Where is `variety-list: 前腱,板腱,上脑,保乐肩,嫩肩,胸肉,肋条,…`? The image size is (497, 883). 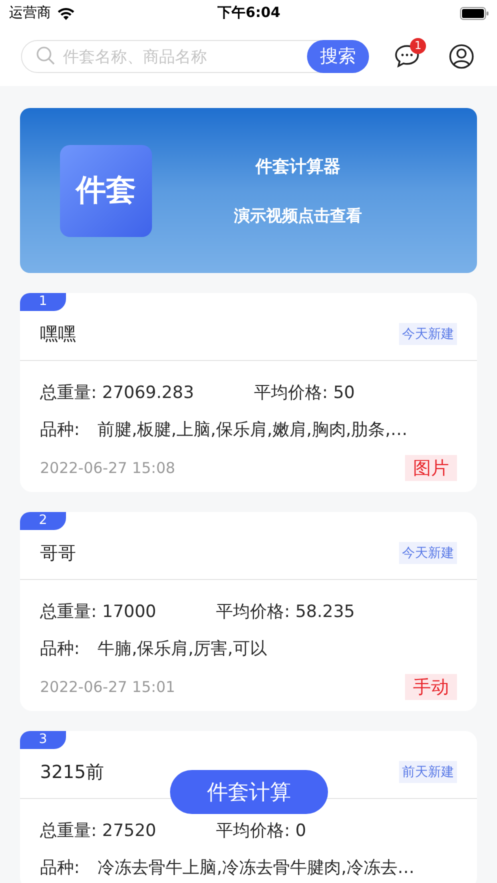
variety-list: 前腱,板腱,上脑,保乐肩,嫩肩,胸肉,肋条,… is located at coordinates (253, 429).